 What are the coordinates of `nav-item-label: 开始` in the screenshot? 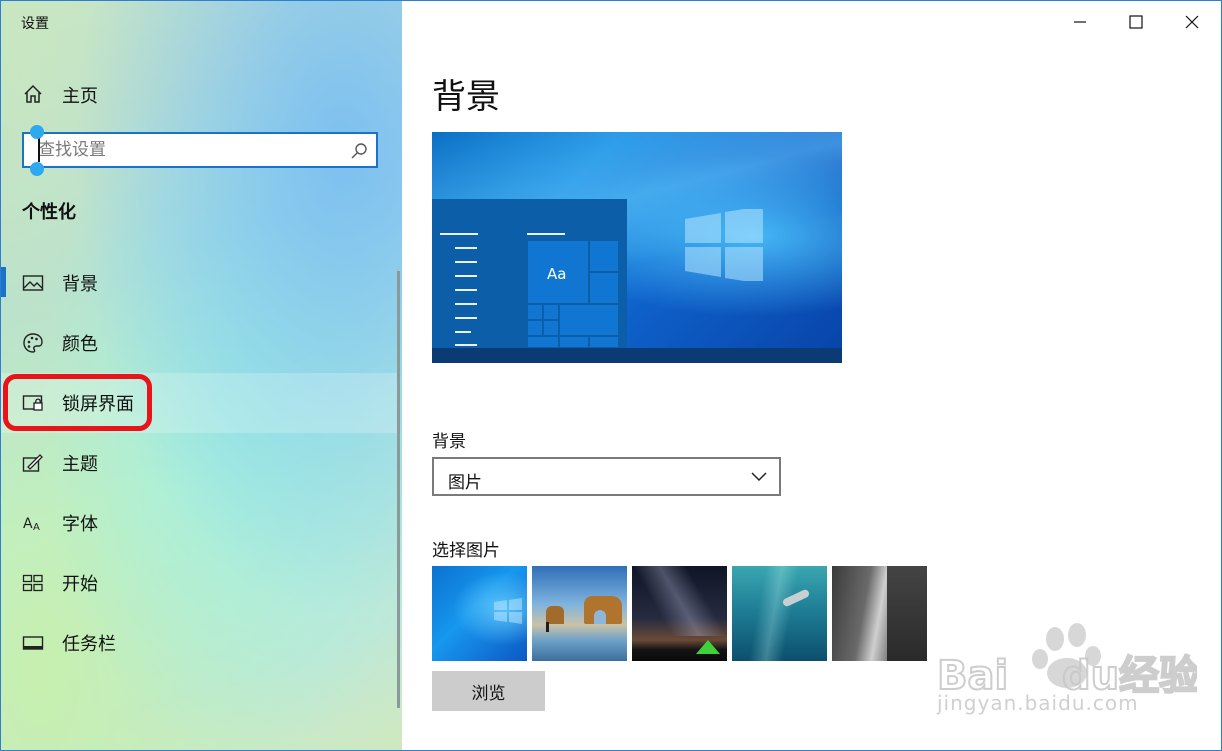 It's located at (80, 584).